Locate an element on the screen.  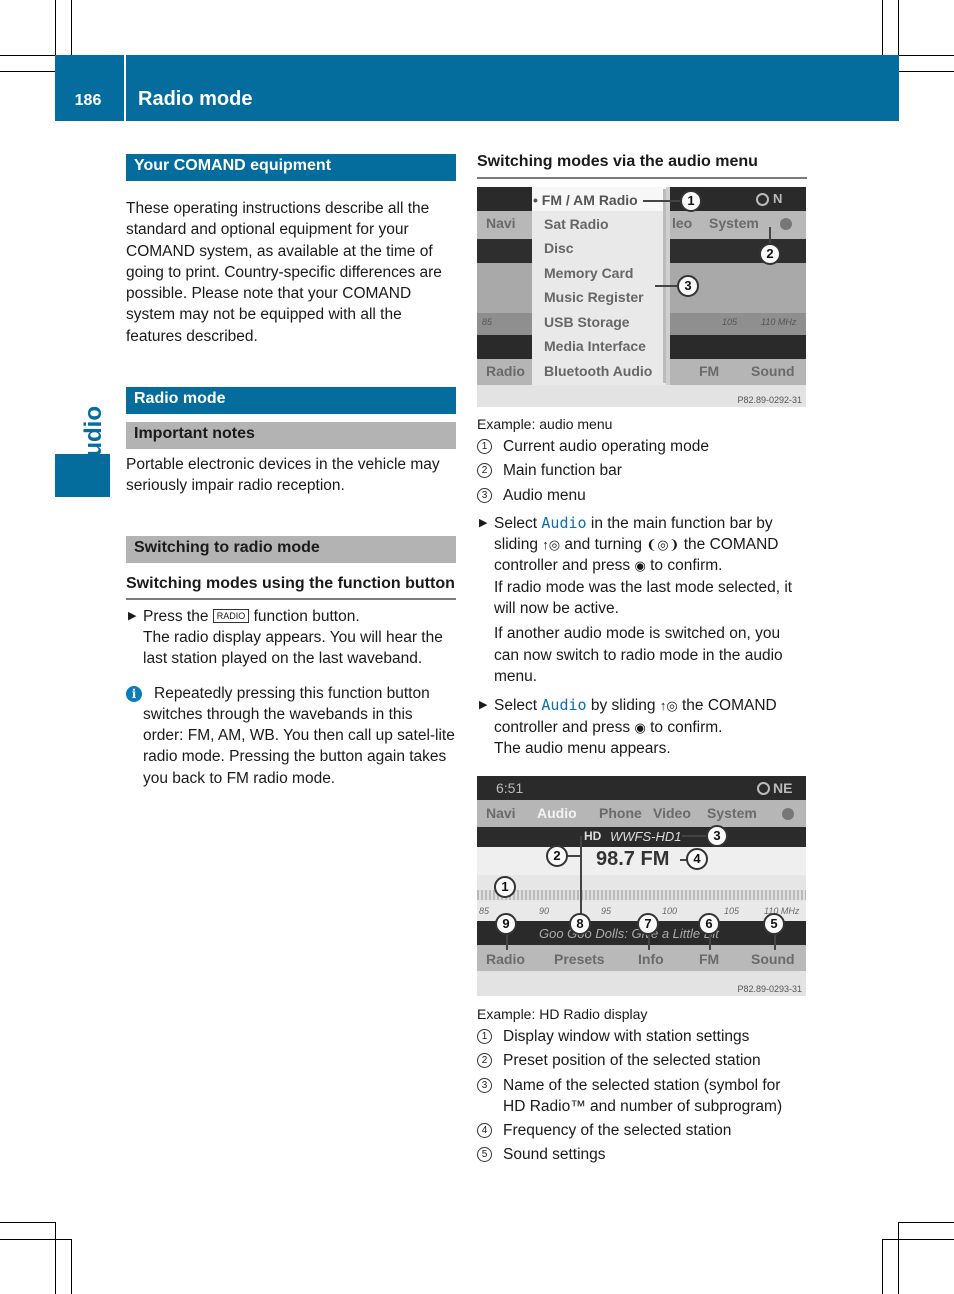
legend-text: Current audio operating mode is located at coordinates (606, 446).